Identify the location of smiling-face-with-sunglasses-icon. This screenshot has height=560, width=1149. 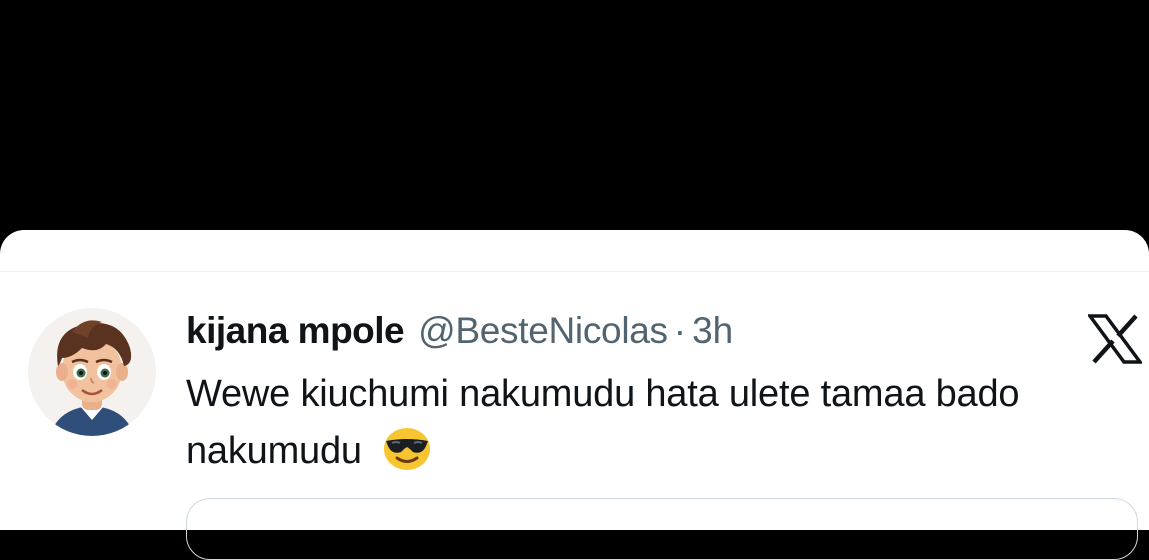
(407, 449).